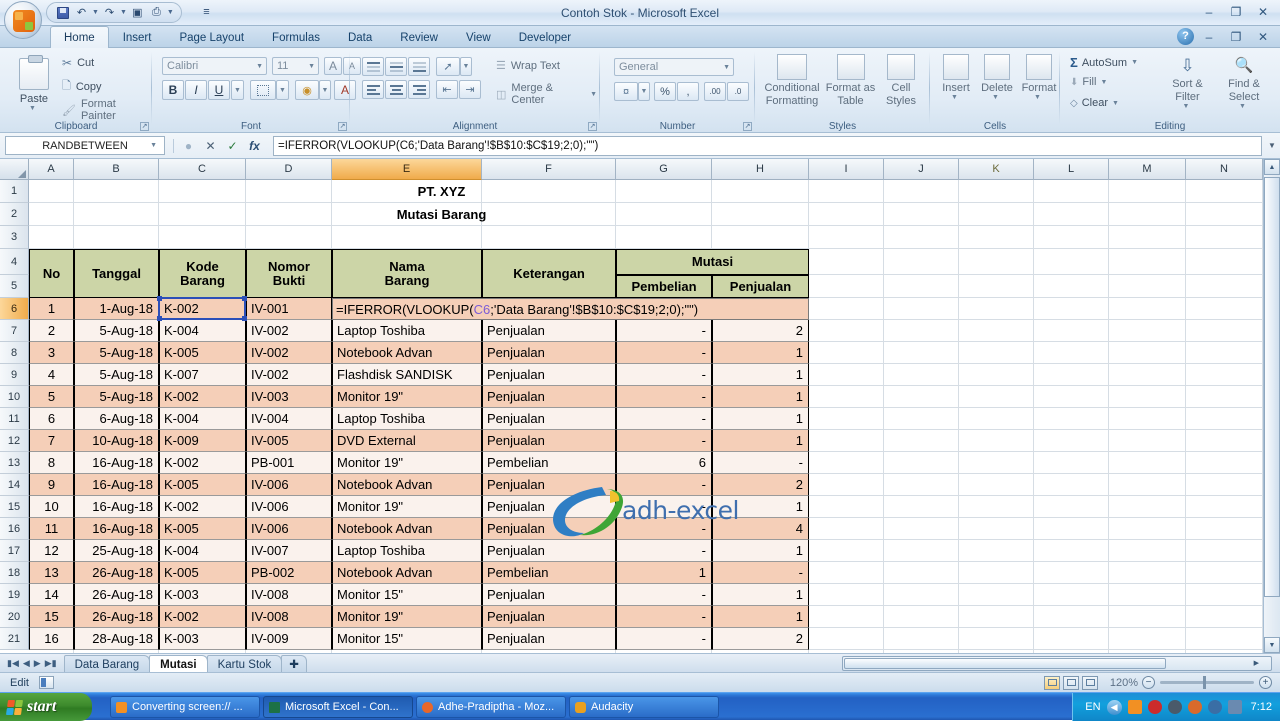 This screenshot has height=721, width=1280. I want to click on cell-nomor-bukti: IV-006, so click(289, 485).